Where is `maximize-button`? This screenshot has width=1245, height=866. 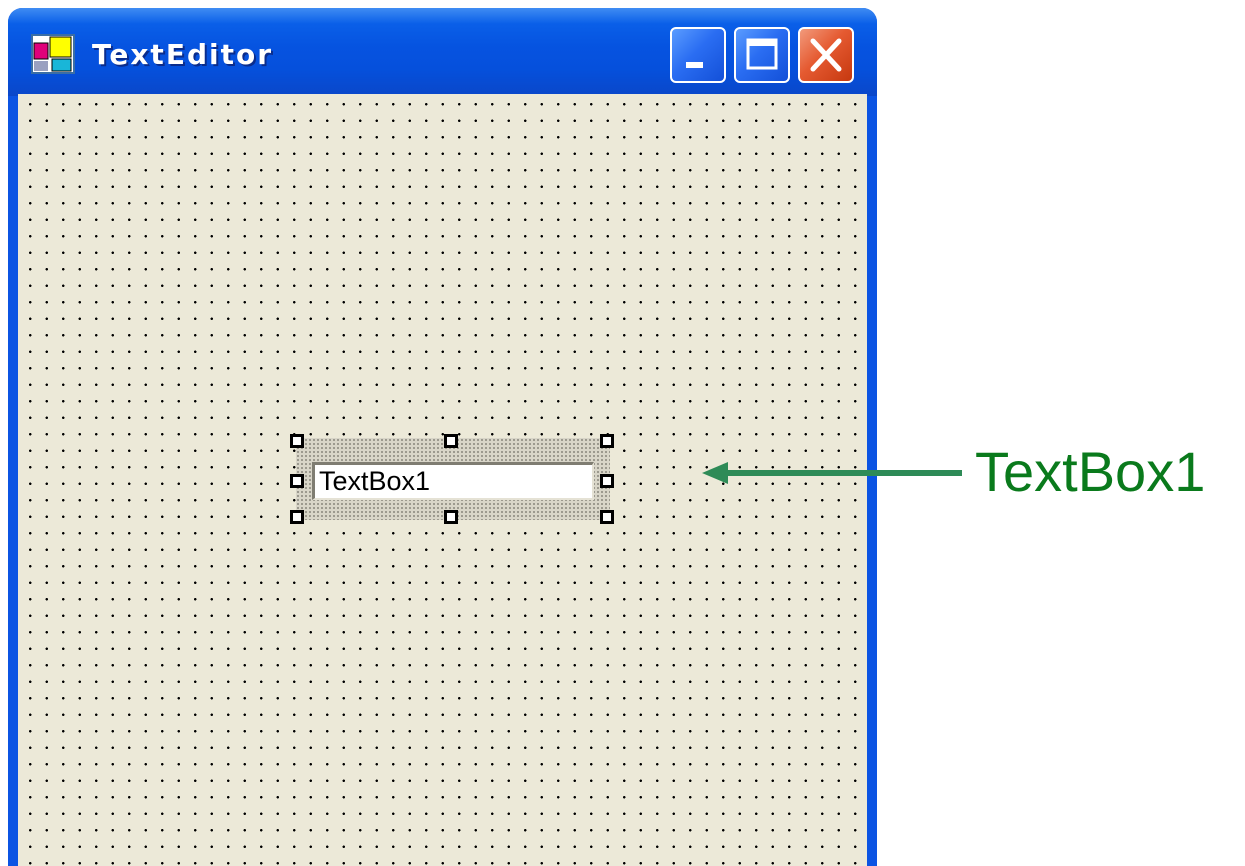 maximize-button is located at coordinates (762, 55).